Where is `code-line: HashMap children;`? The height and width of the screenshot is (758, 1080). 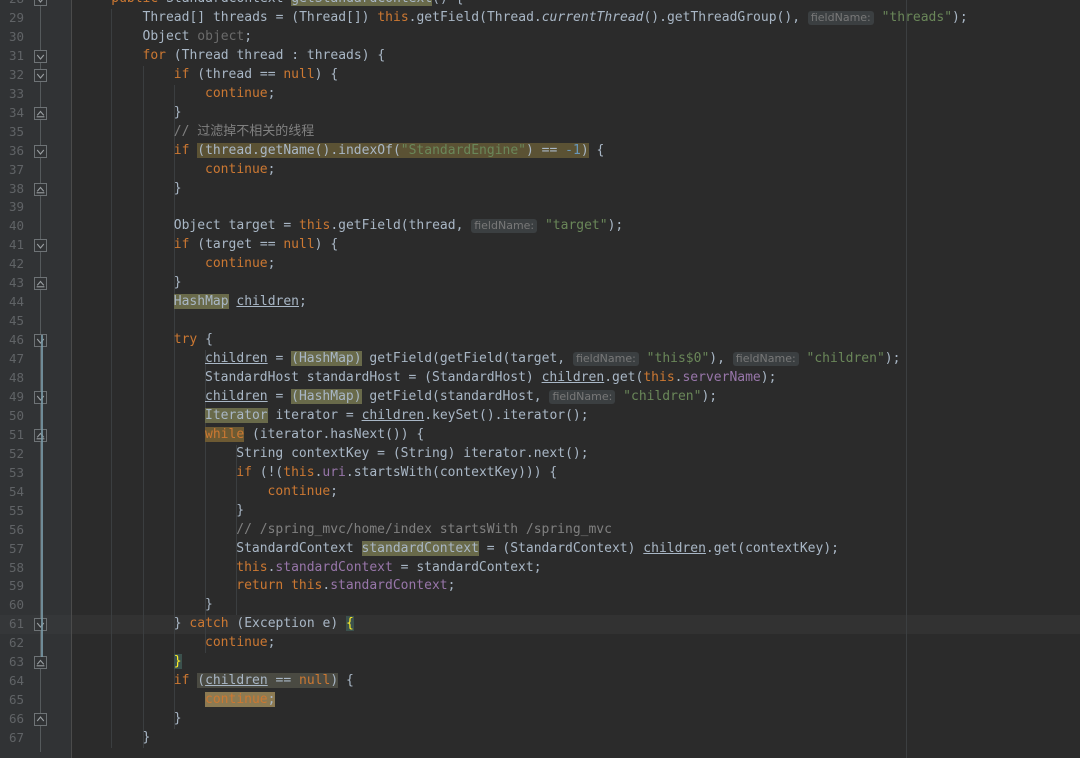
code-line: HashMap children; is located at coordinates (240, 302).